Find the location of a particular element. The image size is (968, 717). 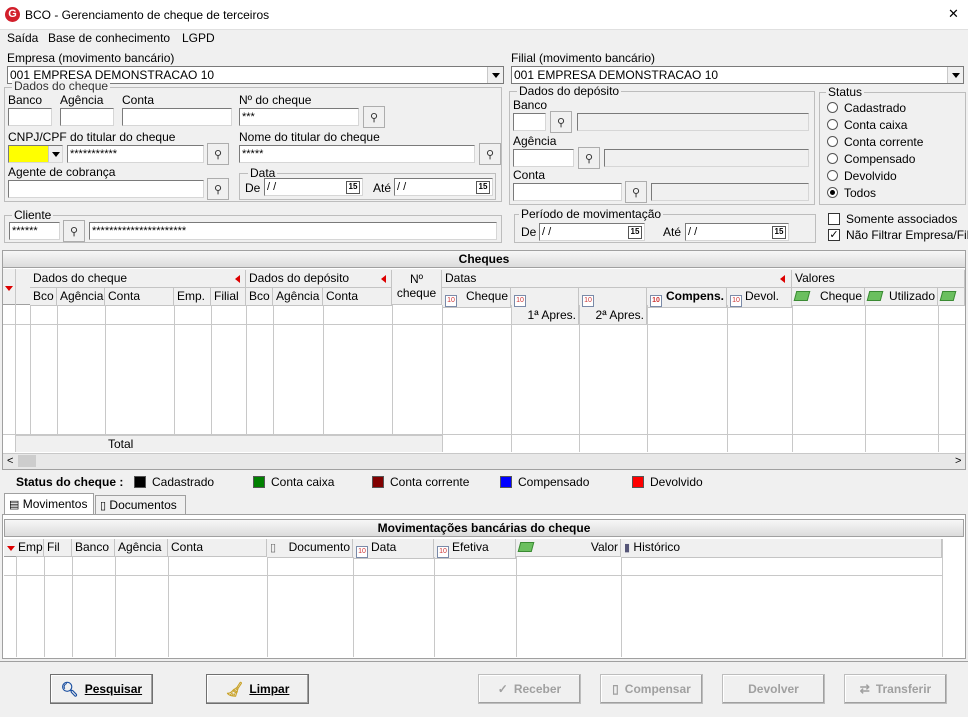

banco-label: Banco is located at coordinates (25, 100).